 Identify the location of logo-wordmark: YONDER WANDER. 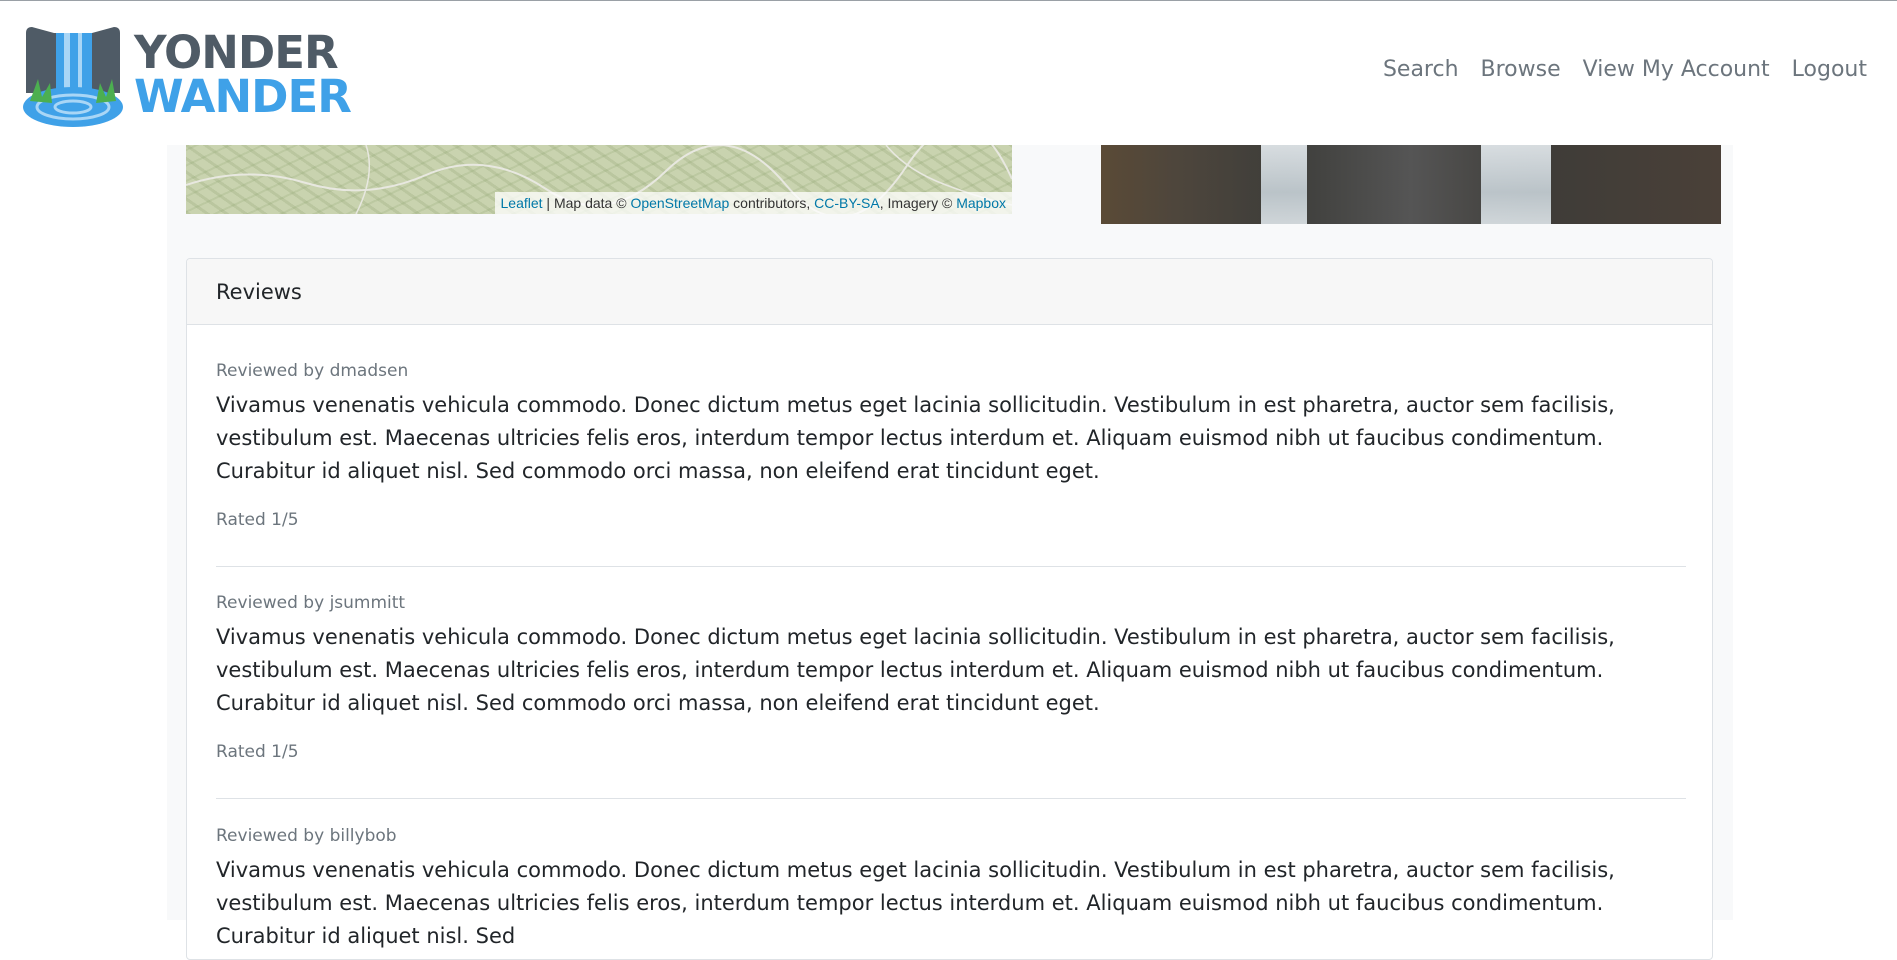
(243, 74).